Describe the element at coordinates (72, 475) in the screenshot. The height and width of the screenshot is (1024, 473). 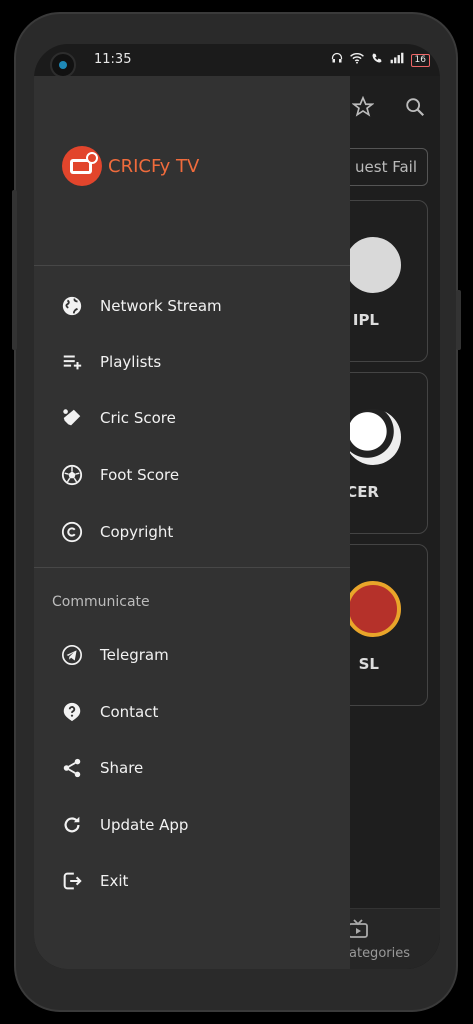
I see `football-icon` at that location.